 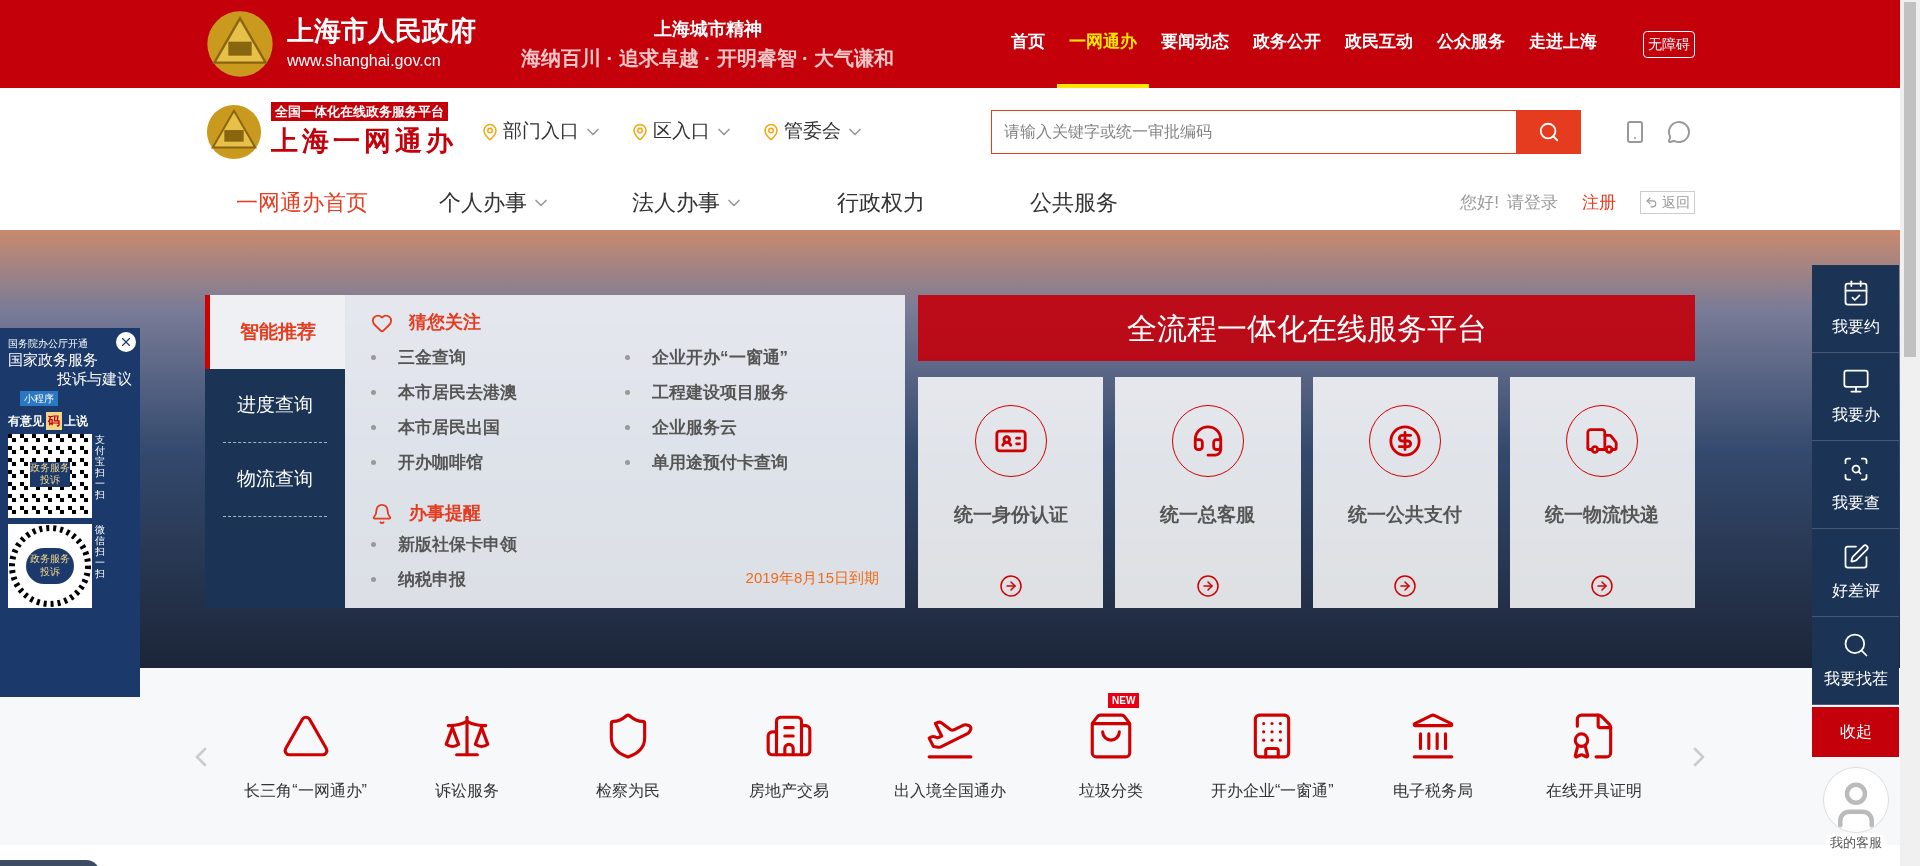 I want to click on top-nav-link: 政民互动, so click(x=1379, y=44).